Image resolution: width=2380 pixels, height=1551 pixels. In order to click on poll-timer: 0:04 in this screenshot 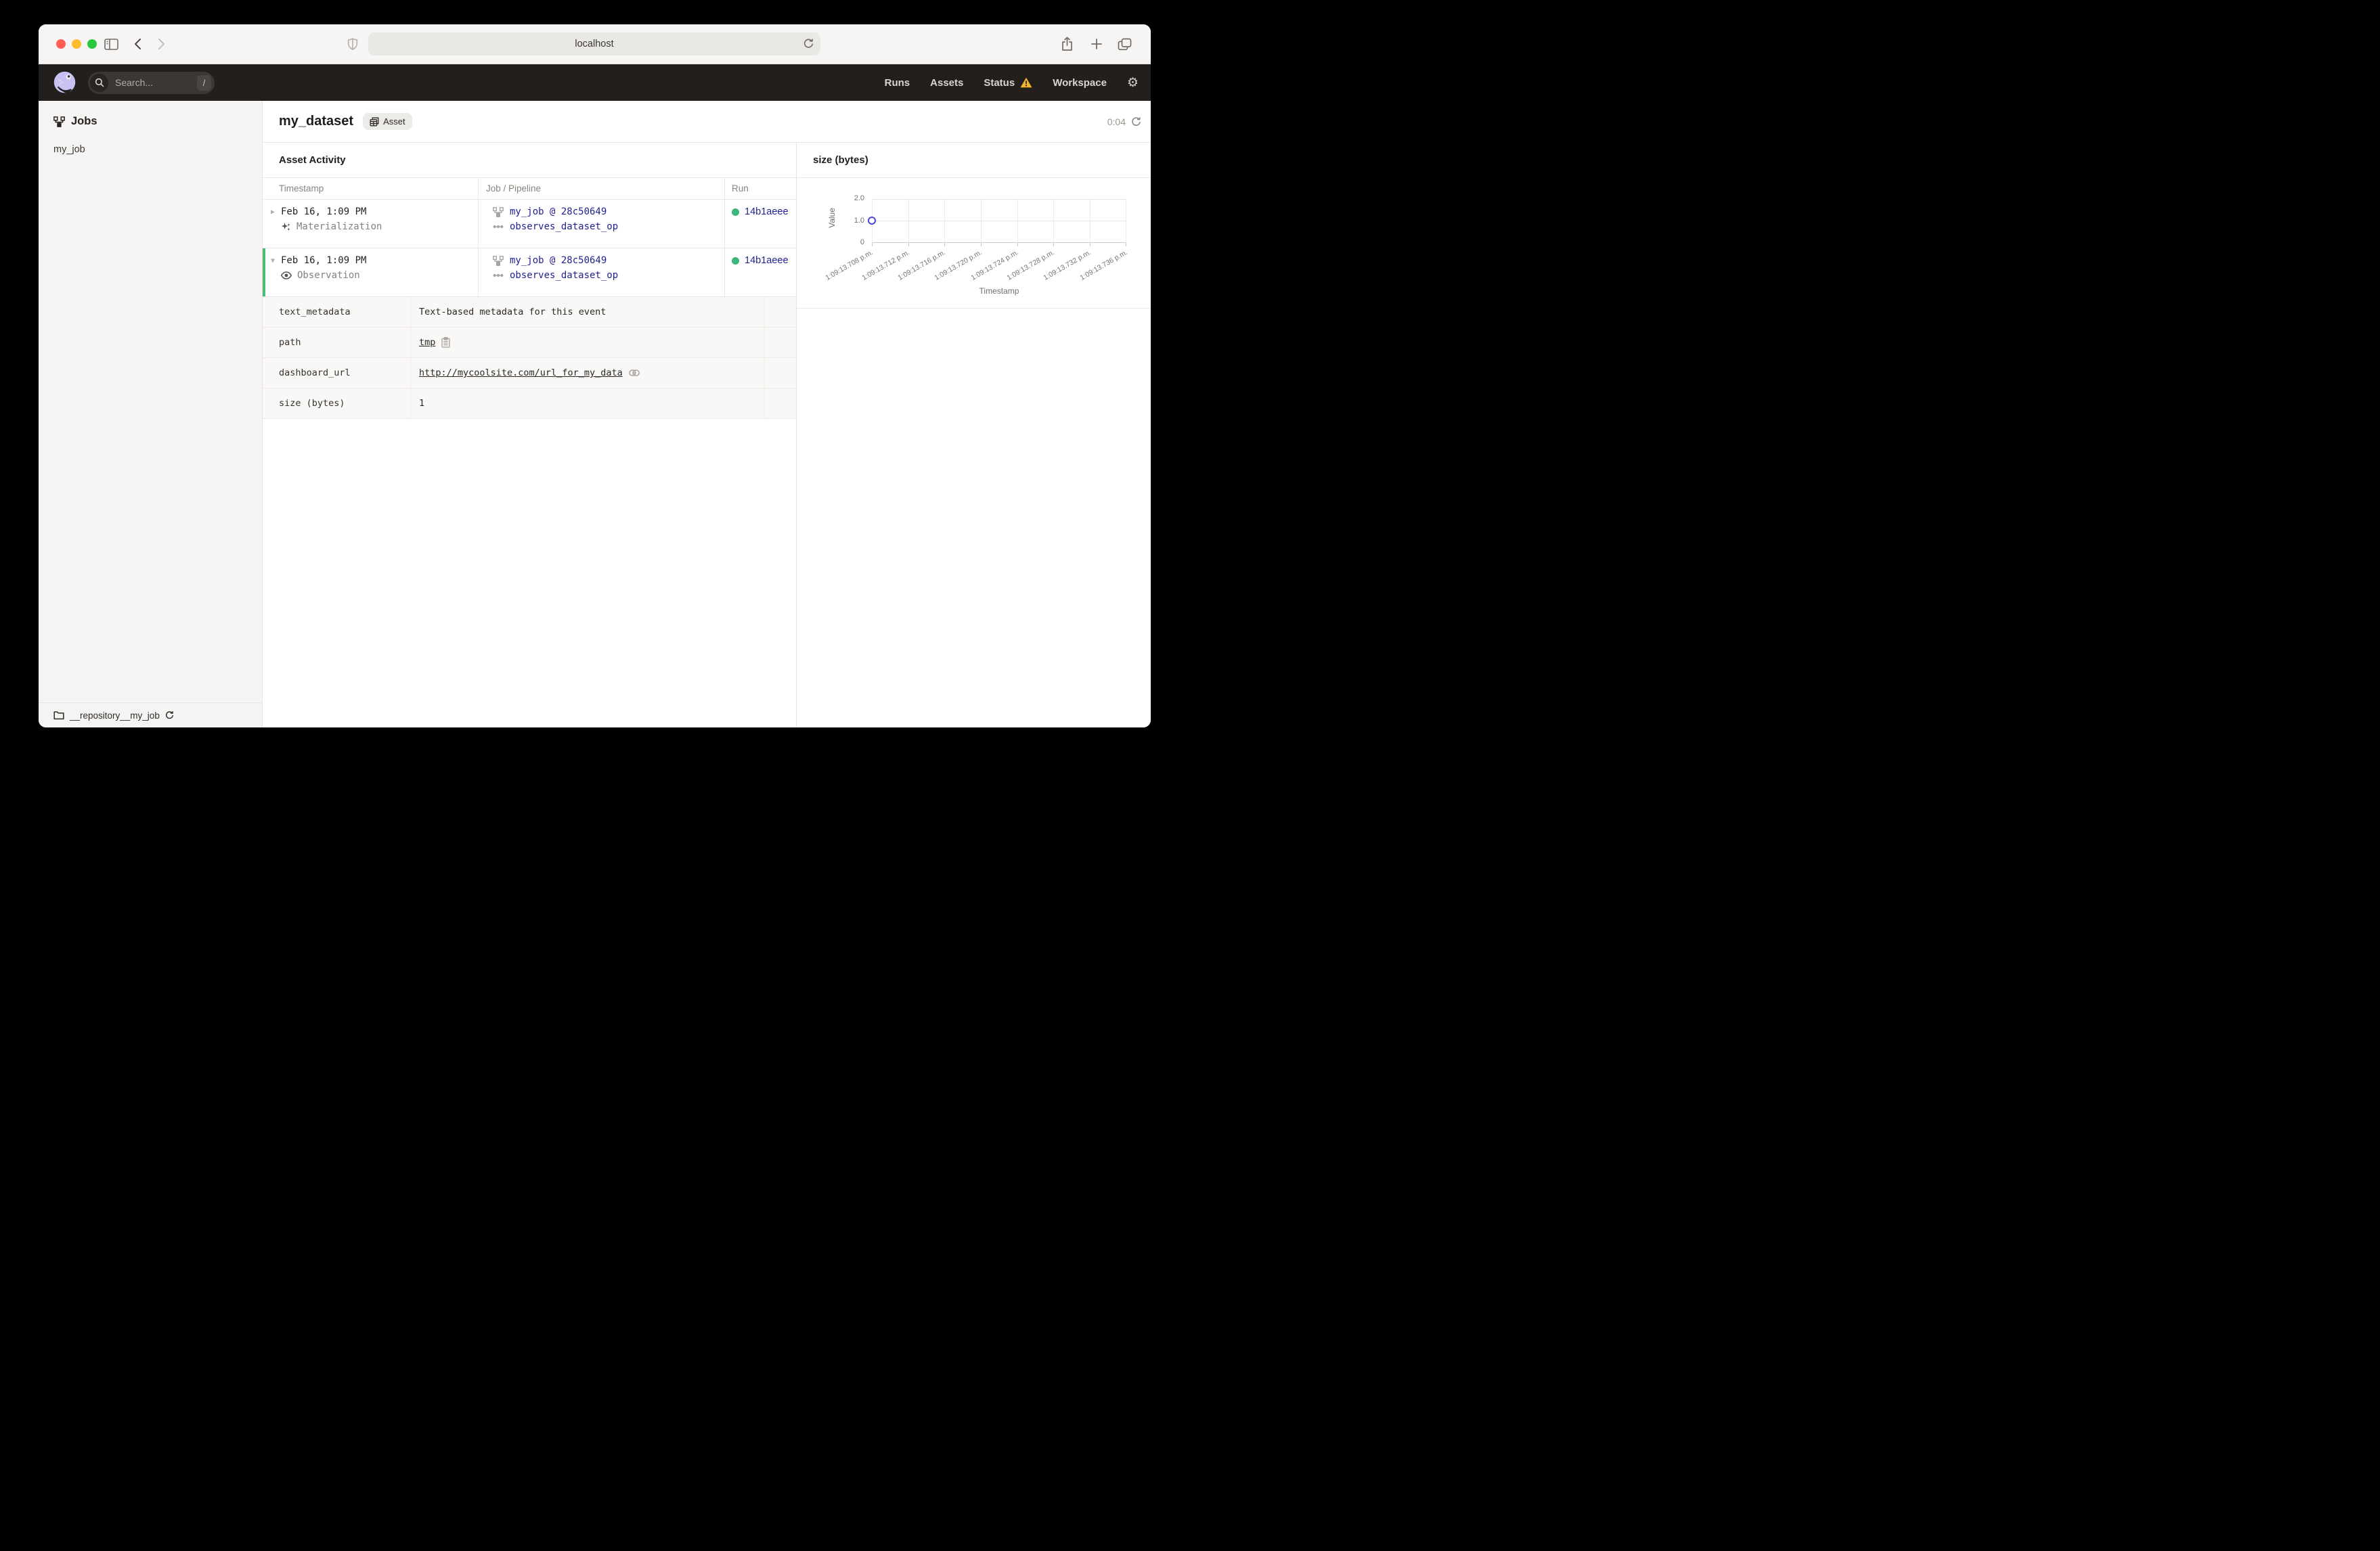, I will do `click(1124, 121)`.